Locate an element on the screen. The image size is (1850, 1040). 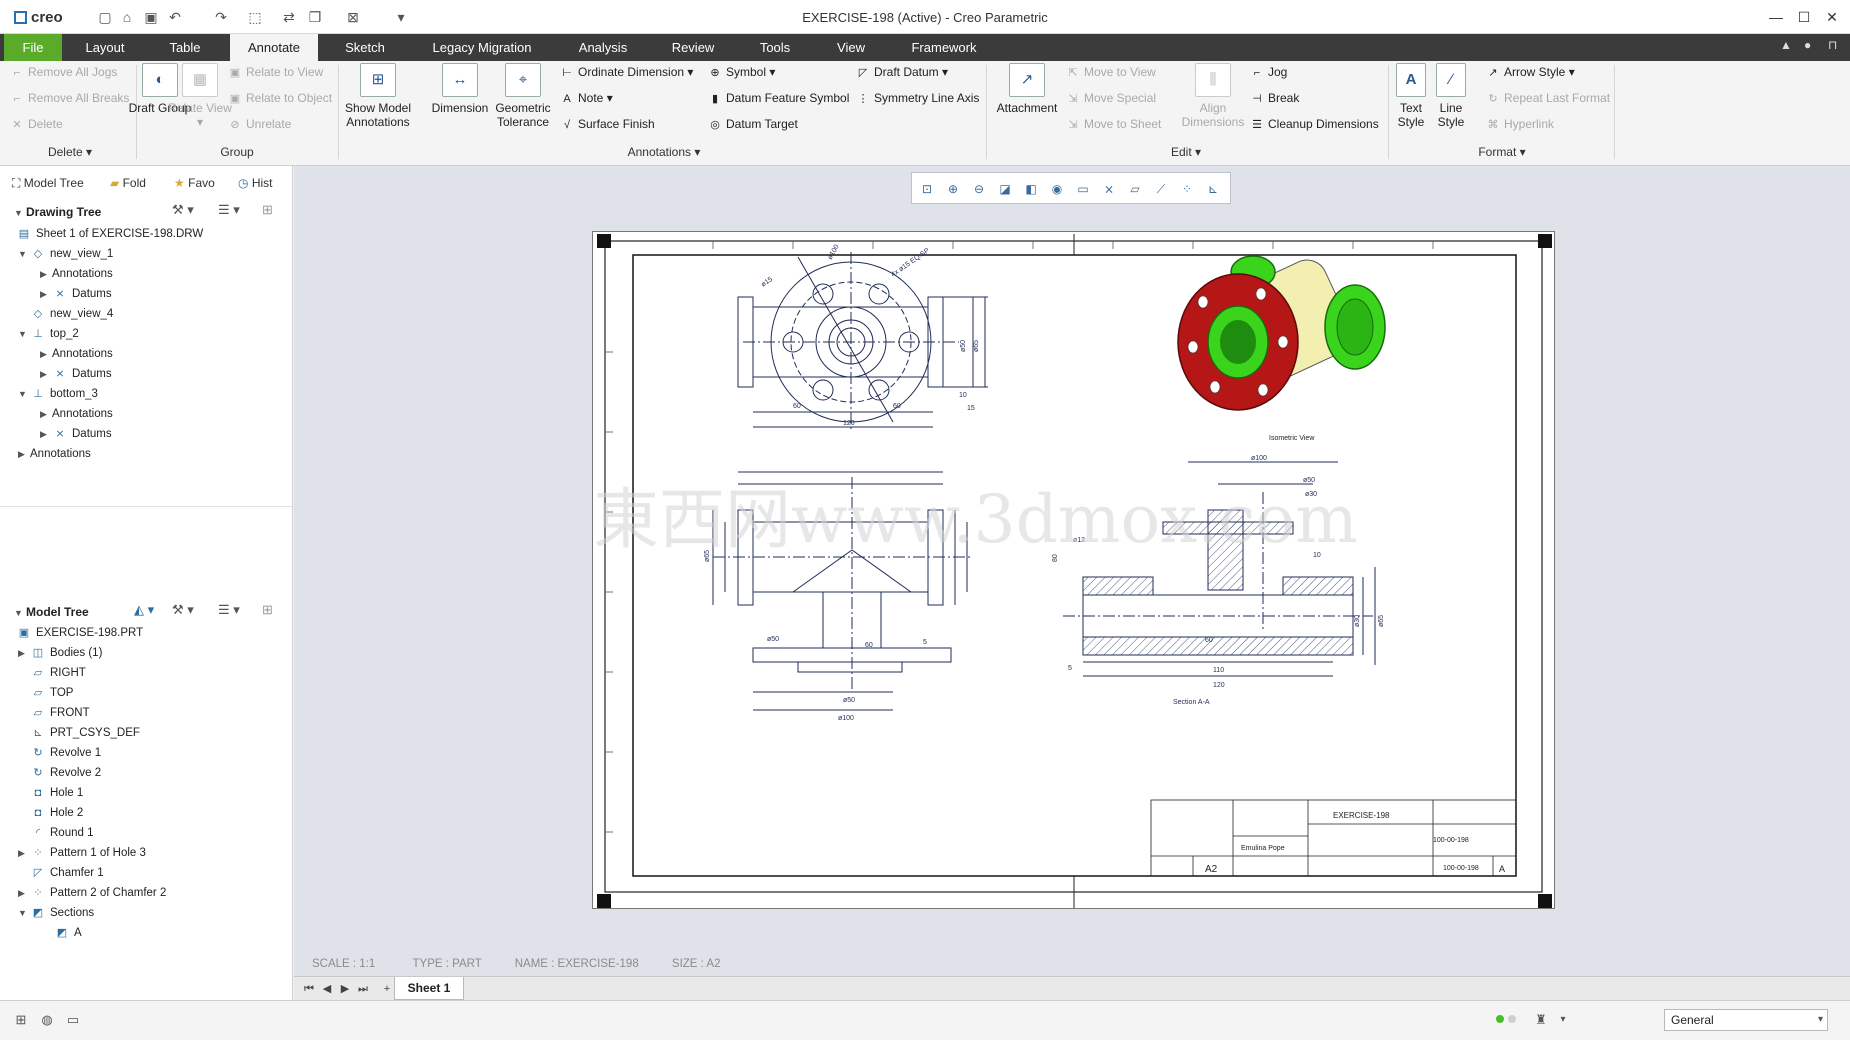
regenerate-icon: ⇄ is located at coordinates (289, 17).